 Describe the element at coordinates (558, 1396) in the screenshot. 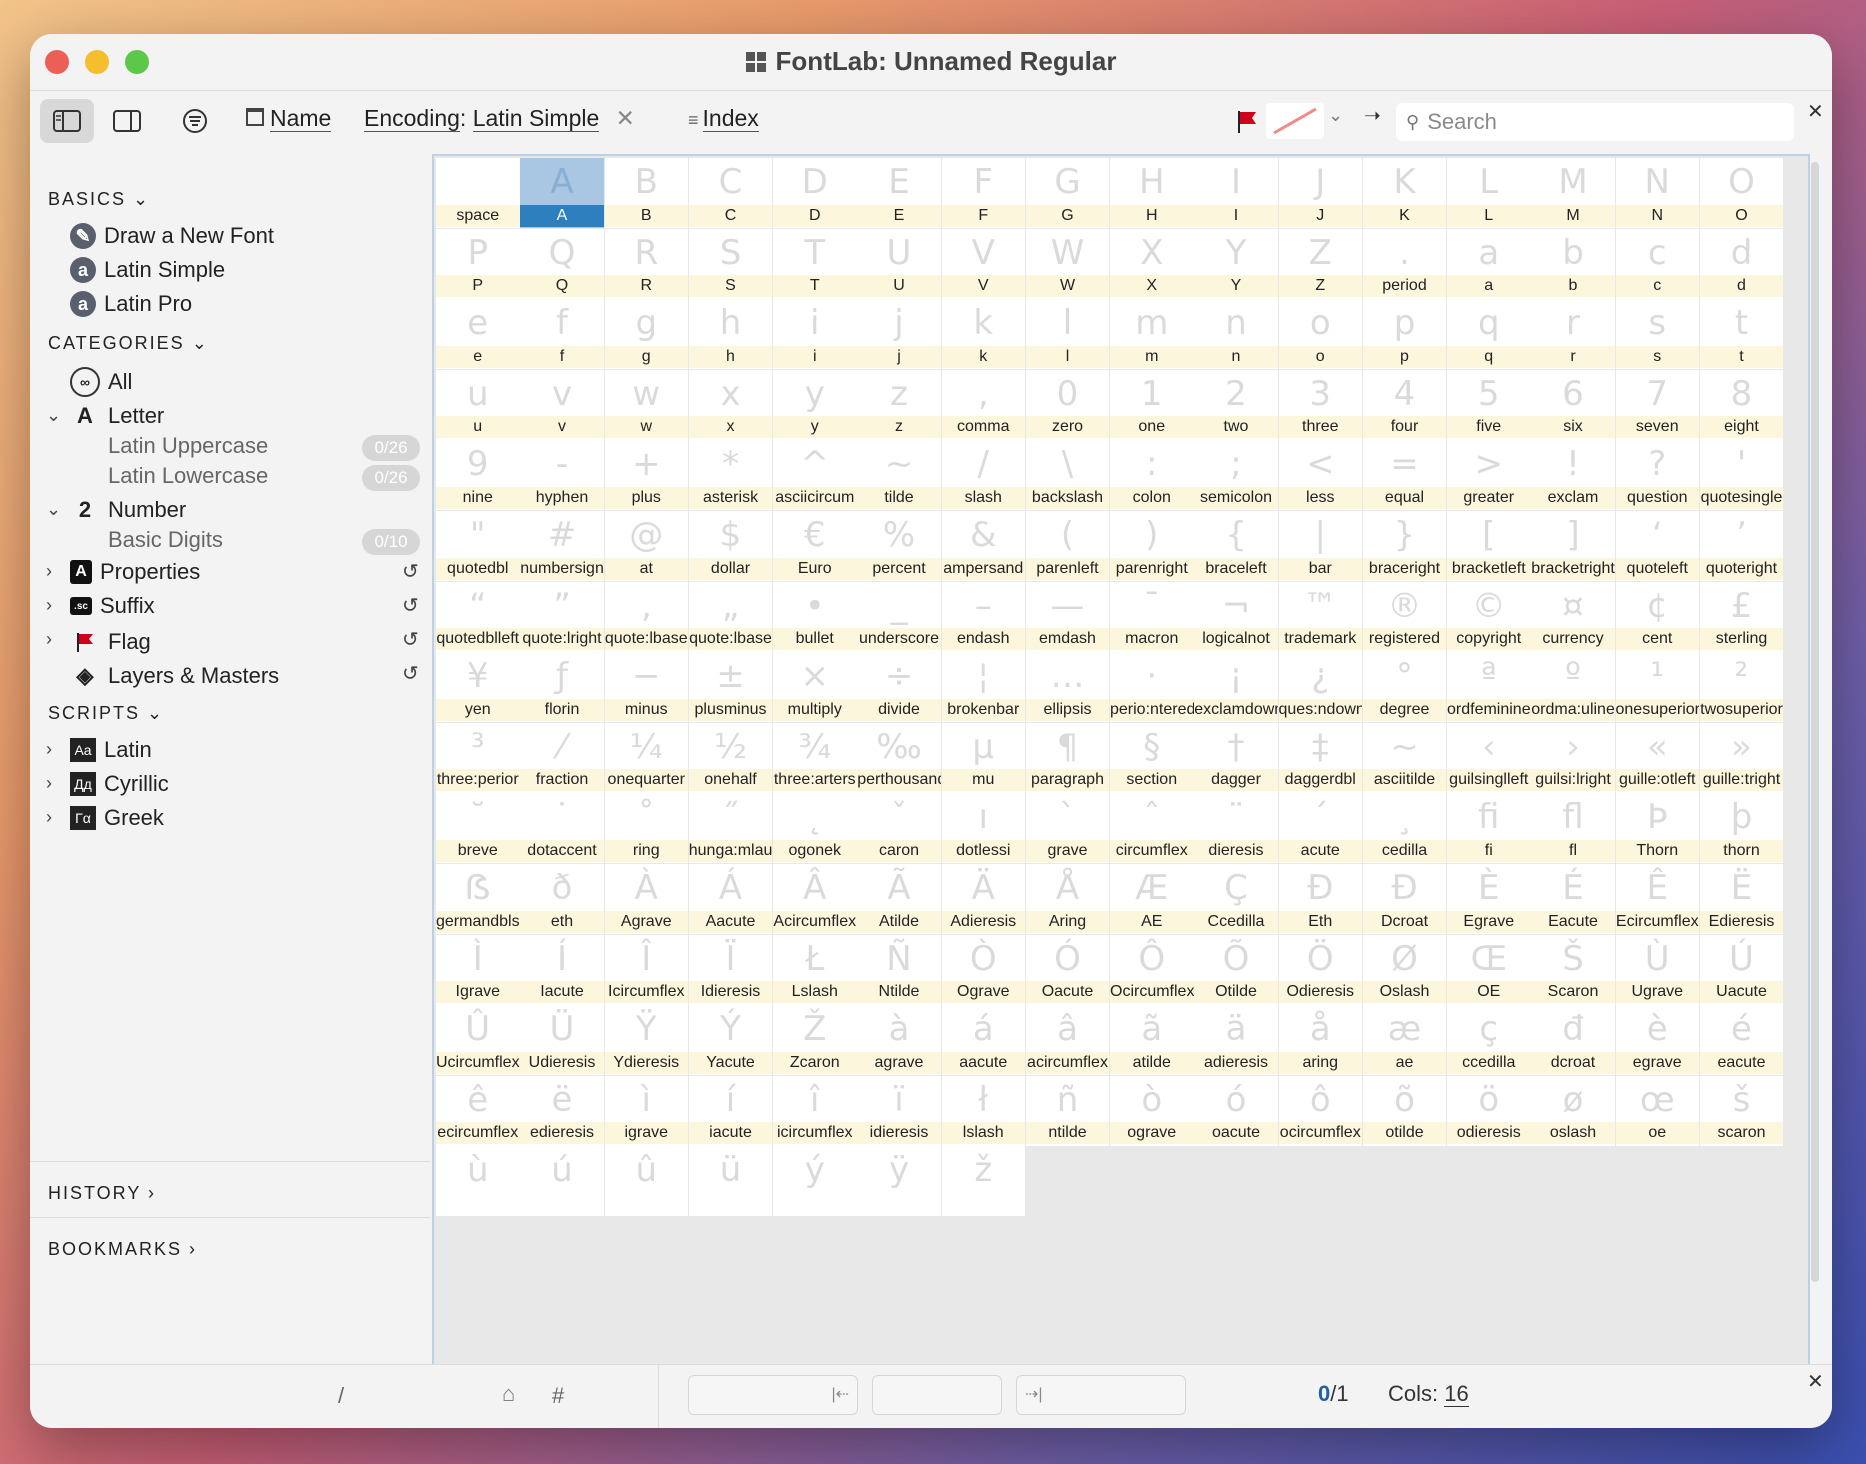

I see `hash-text: #` at that location.